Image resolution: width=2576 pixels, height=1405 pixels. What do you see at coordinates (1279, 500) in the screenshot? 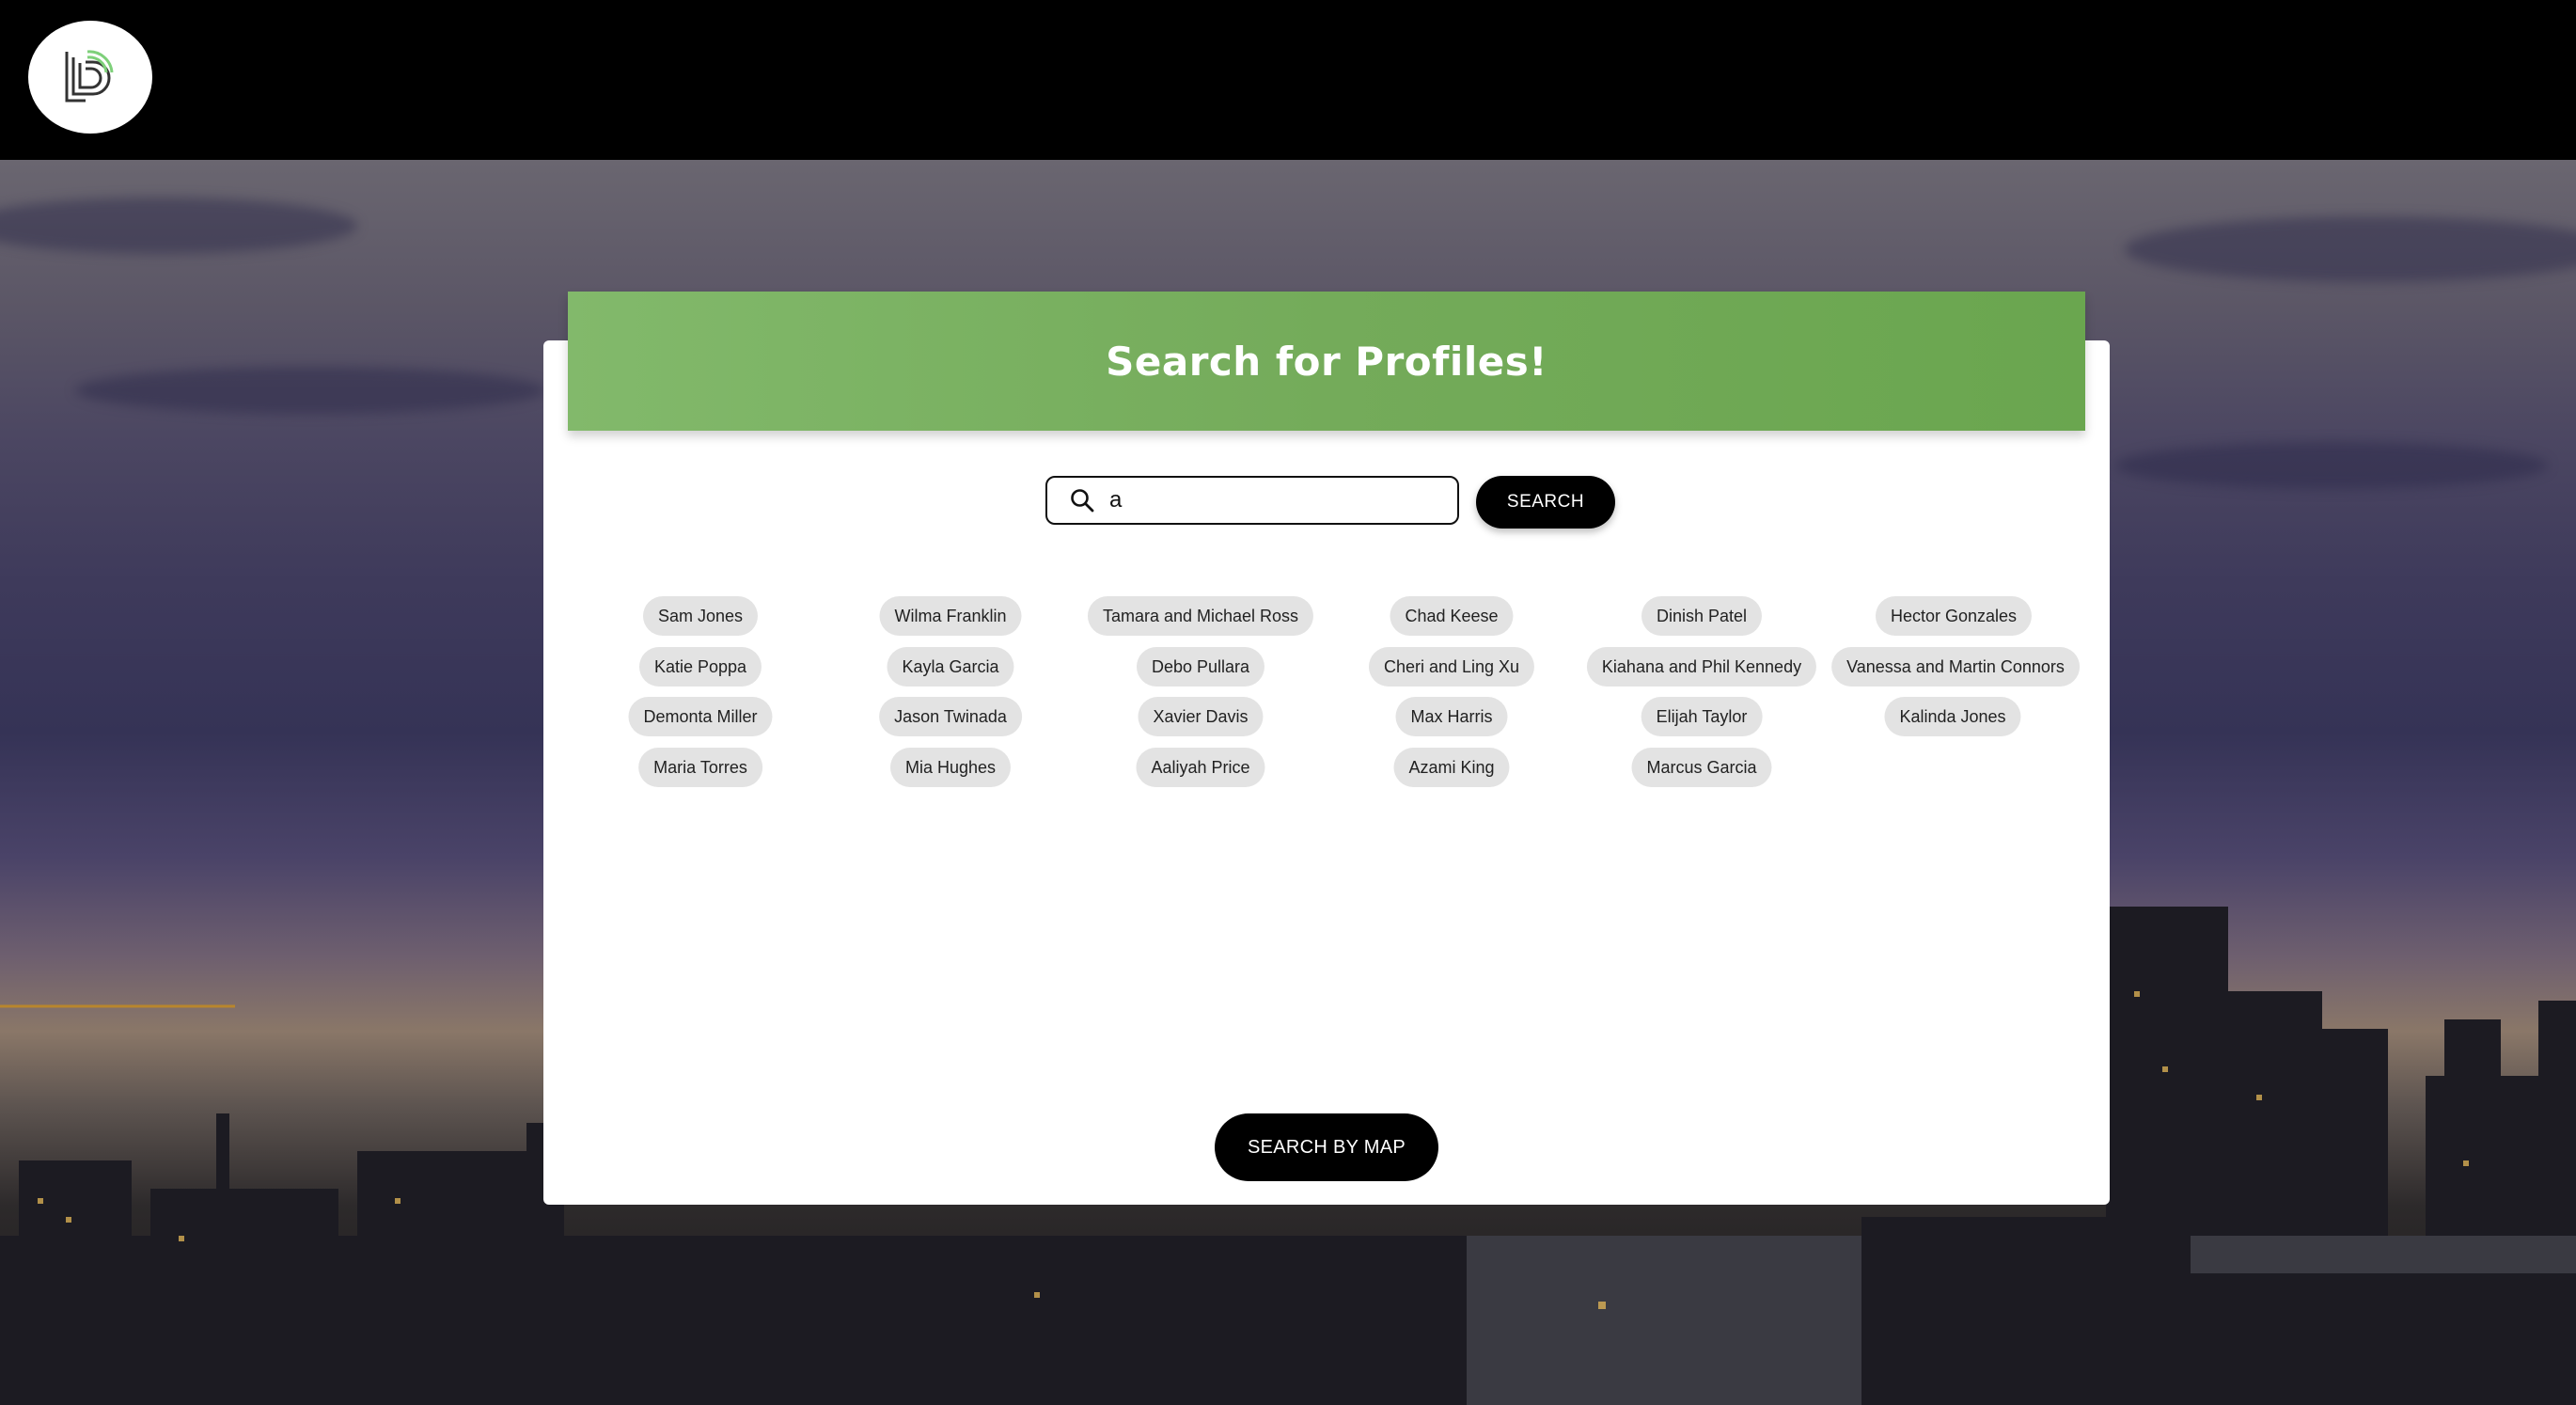
I see `search-input` at bounding box center [1279, 500].